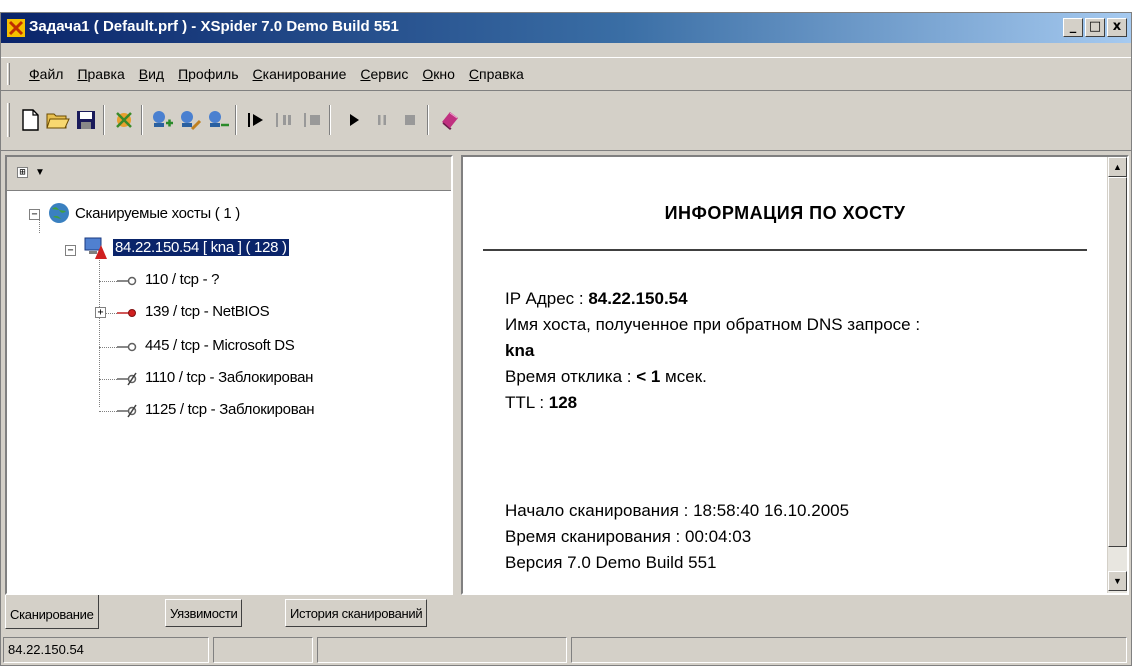 The height and width of the screenshot is (666, 1132). What do you see at coordinates (566, 6) in the screenshot?
I see `background-strip` at bounding box center [566, 6].